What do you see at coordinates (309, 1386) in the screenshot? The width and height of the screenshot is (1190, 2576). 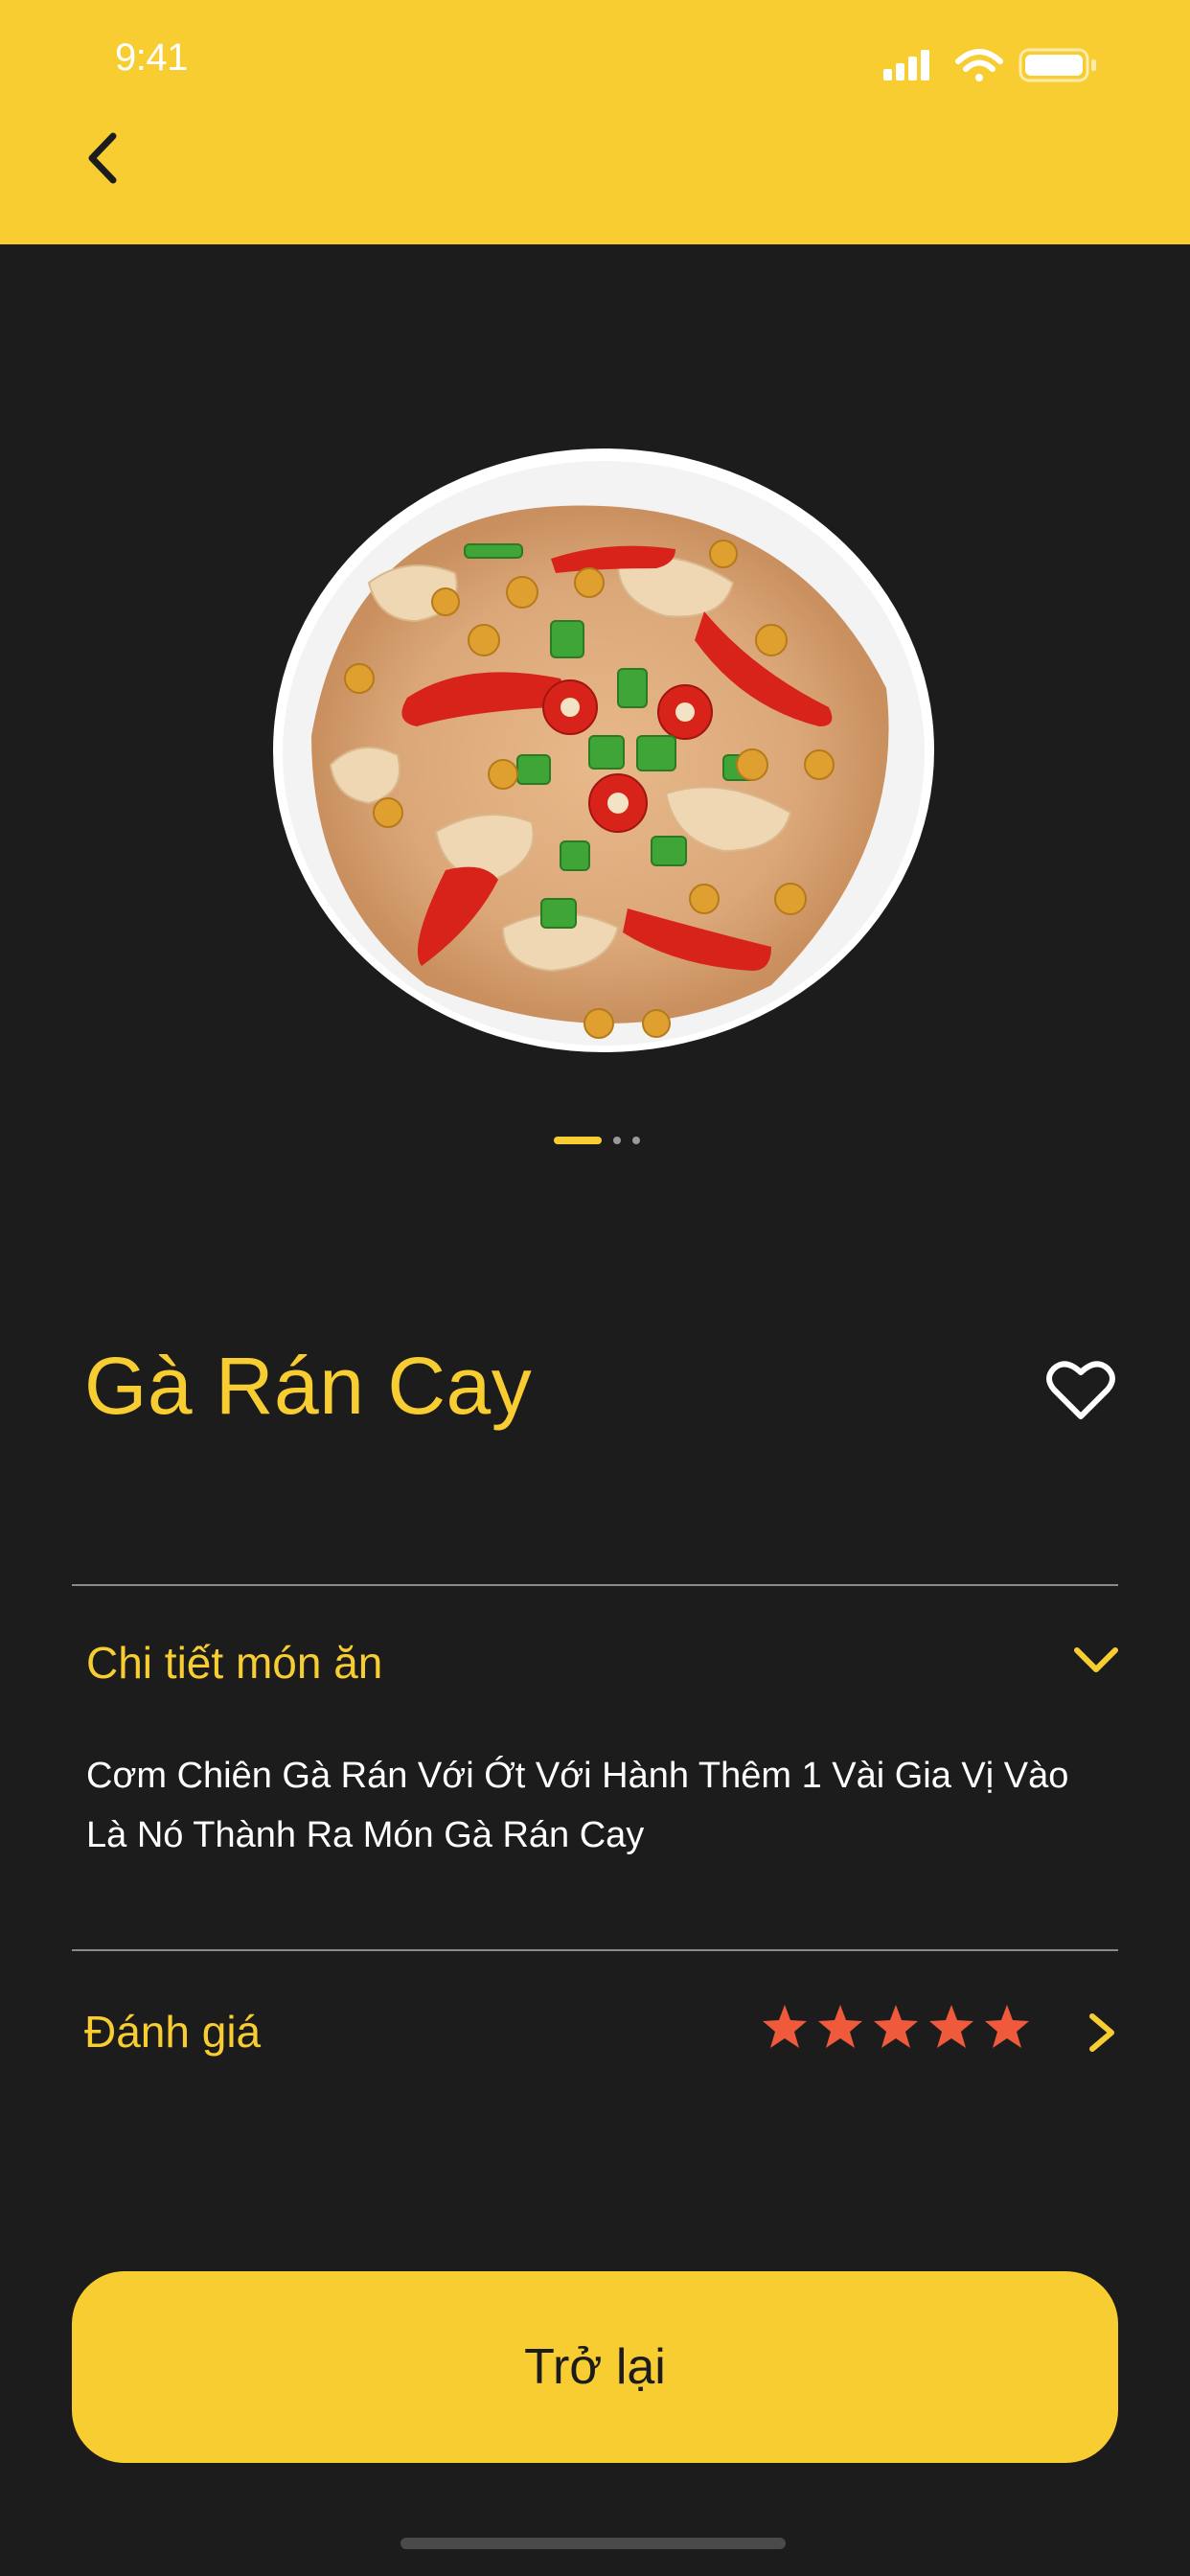 I see `dish-title: Gà Rán Cay` at bounding box center [309, 1386].